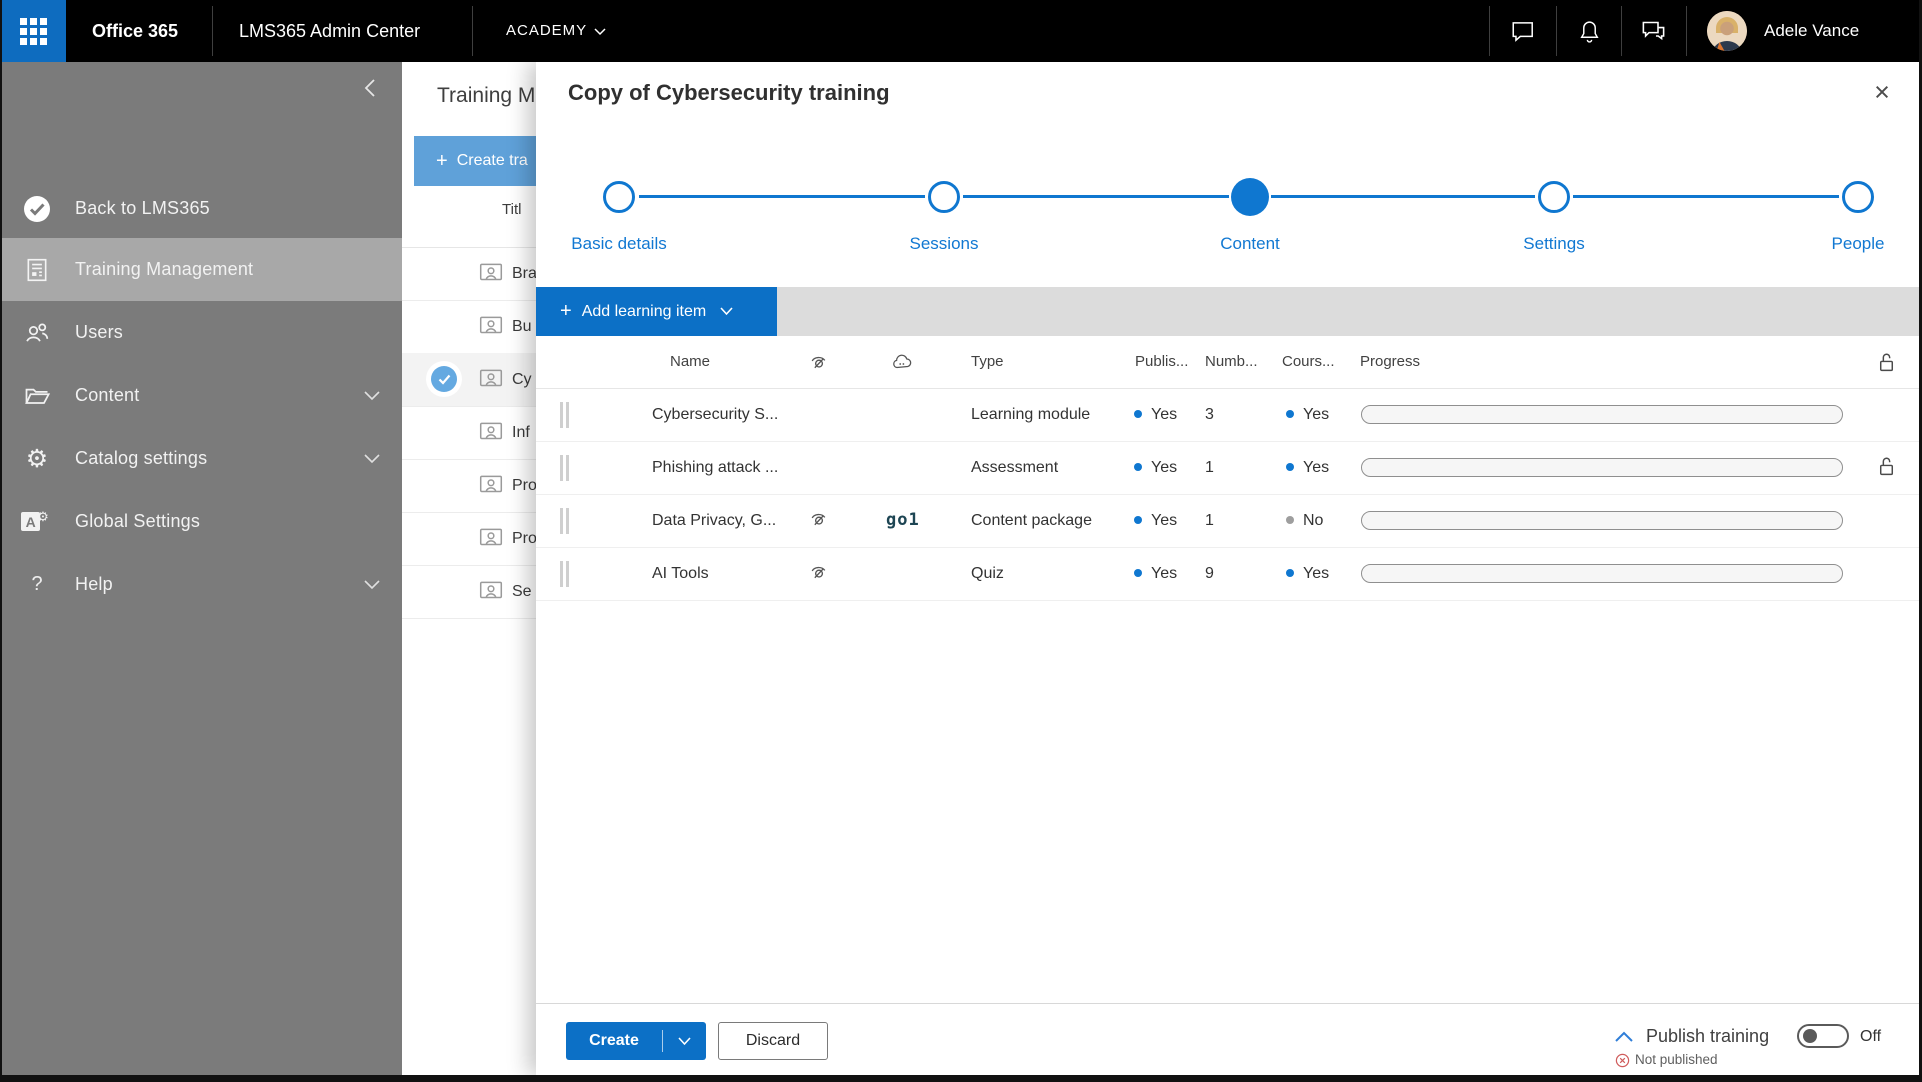 The width and height of the screenshot is (1922, 1082). I want to click on tenant-label: ACADEMY, so click(547, 30).